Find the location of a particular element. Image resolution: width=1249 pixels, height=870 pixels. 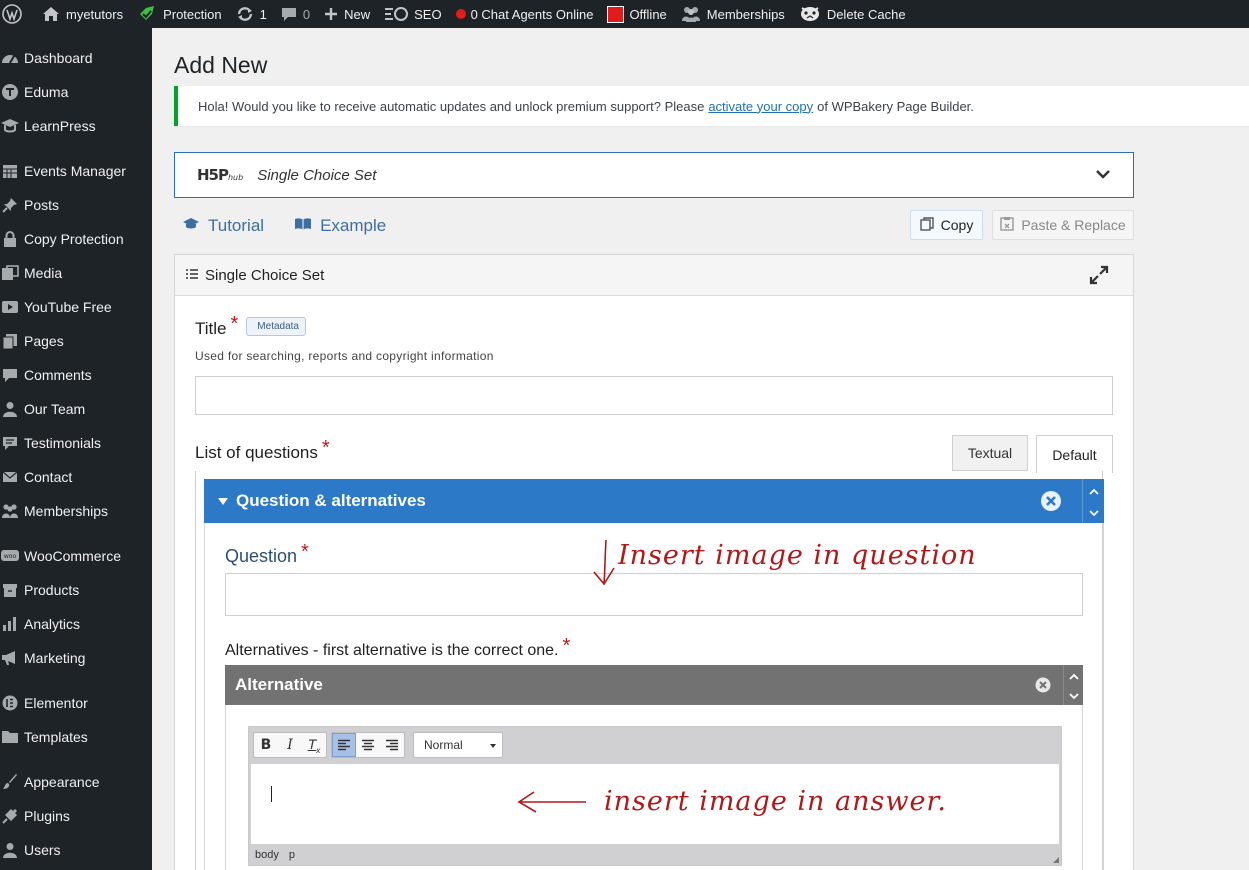

italic-button: I is located at coordinates (290, 745).